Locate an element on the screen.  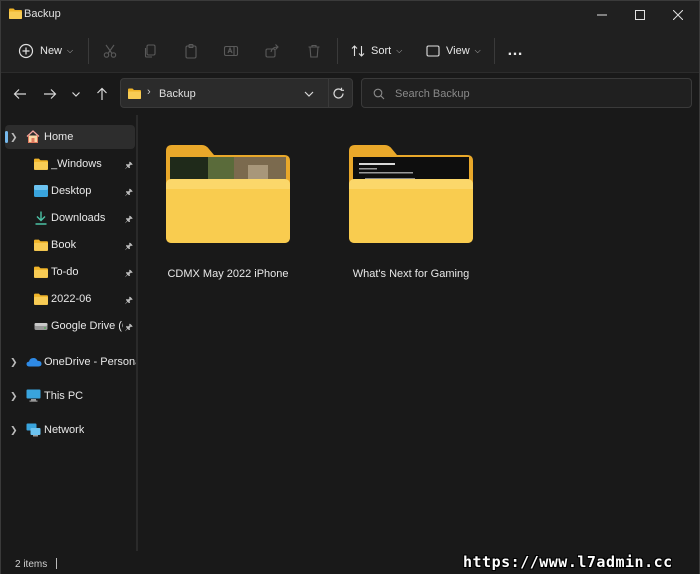
sidebar-item-label: Desktop is located at coordinates (71, 191).